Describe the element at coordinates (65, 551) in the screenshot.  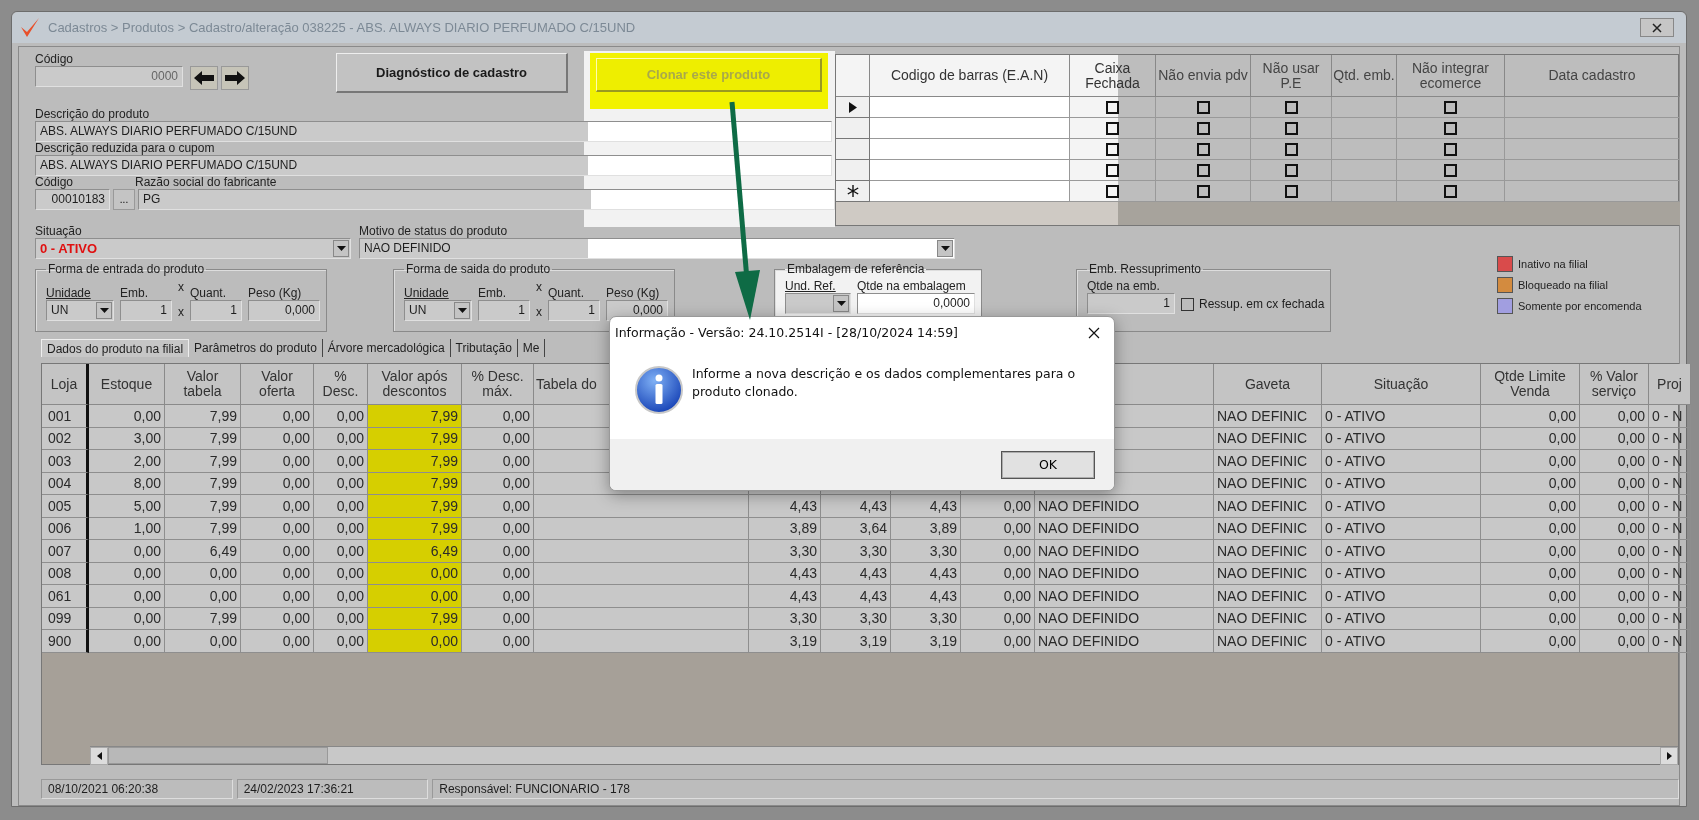
I see `table-cell: 007` at that location.